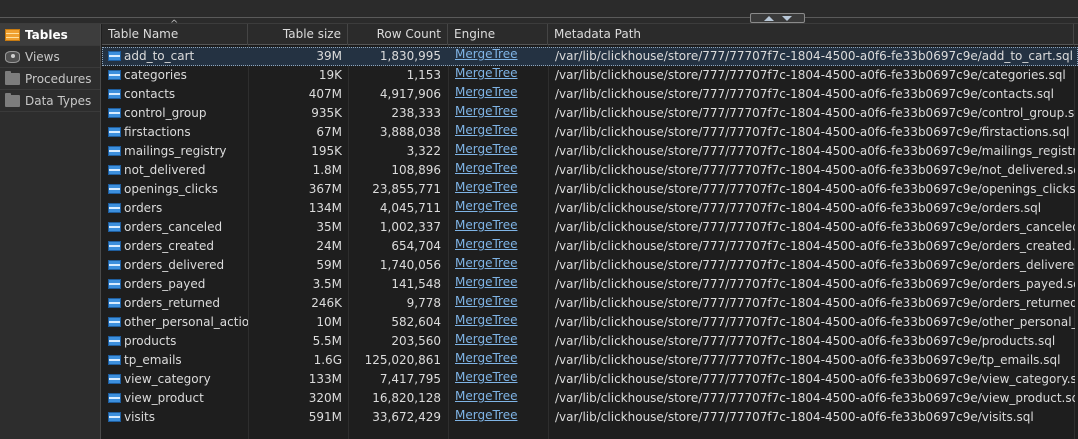  Describe the element at coordinates (177, 417) in the screenshot. I see `table-name-cell: visits` at that location.